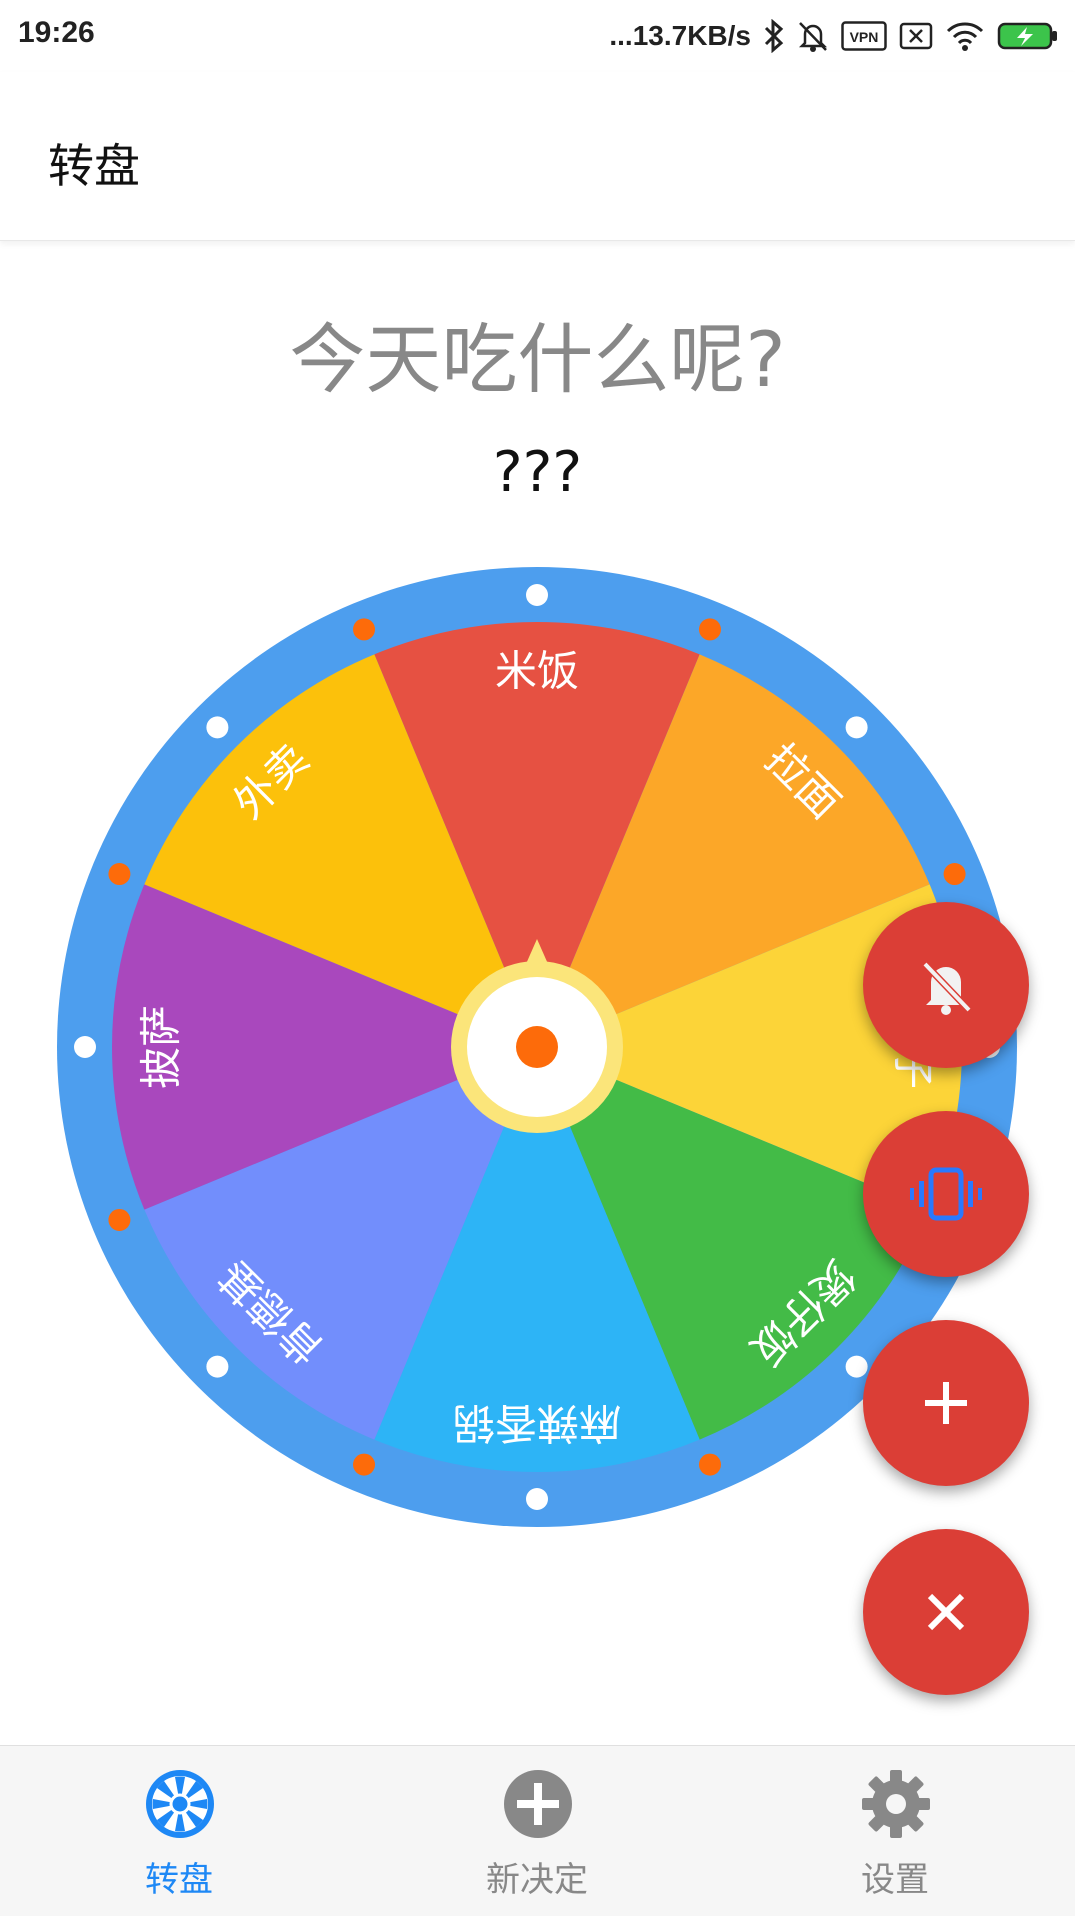 This screenshot has height=1916, width=1075. I want to click on nav-label-new-decision: 新决定, so click(537, 1880).